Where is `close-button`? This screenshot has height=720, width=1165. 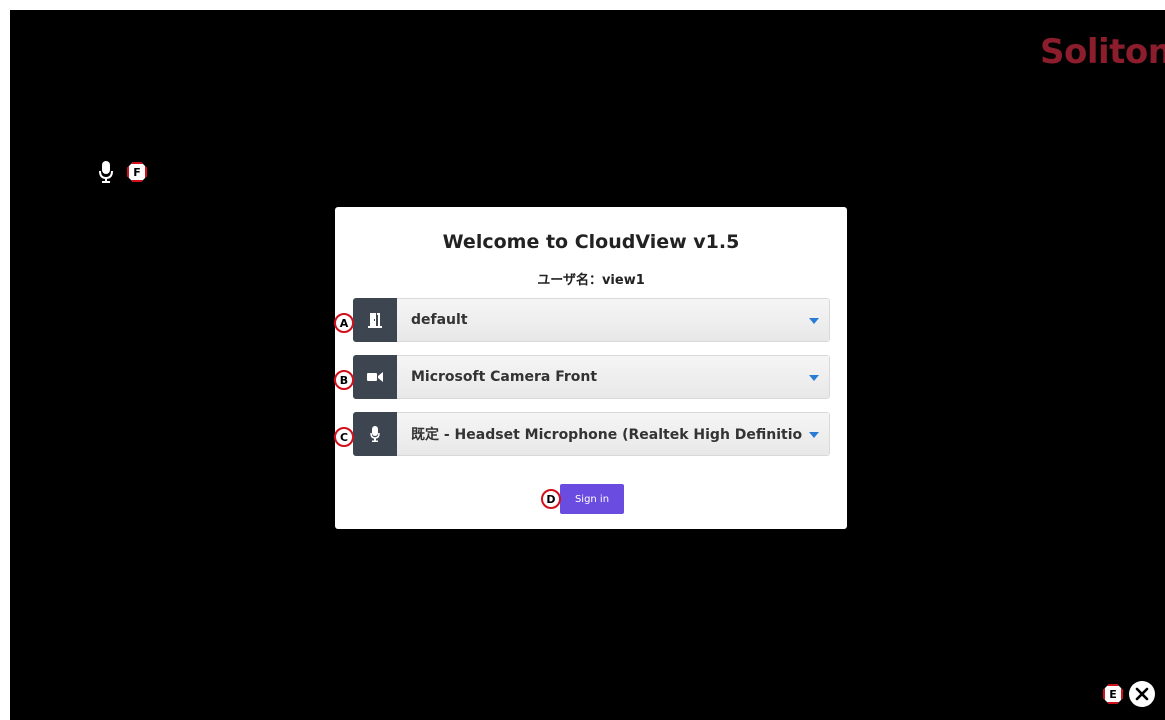 close-button is located at coordinates (1142, 694).